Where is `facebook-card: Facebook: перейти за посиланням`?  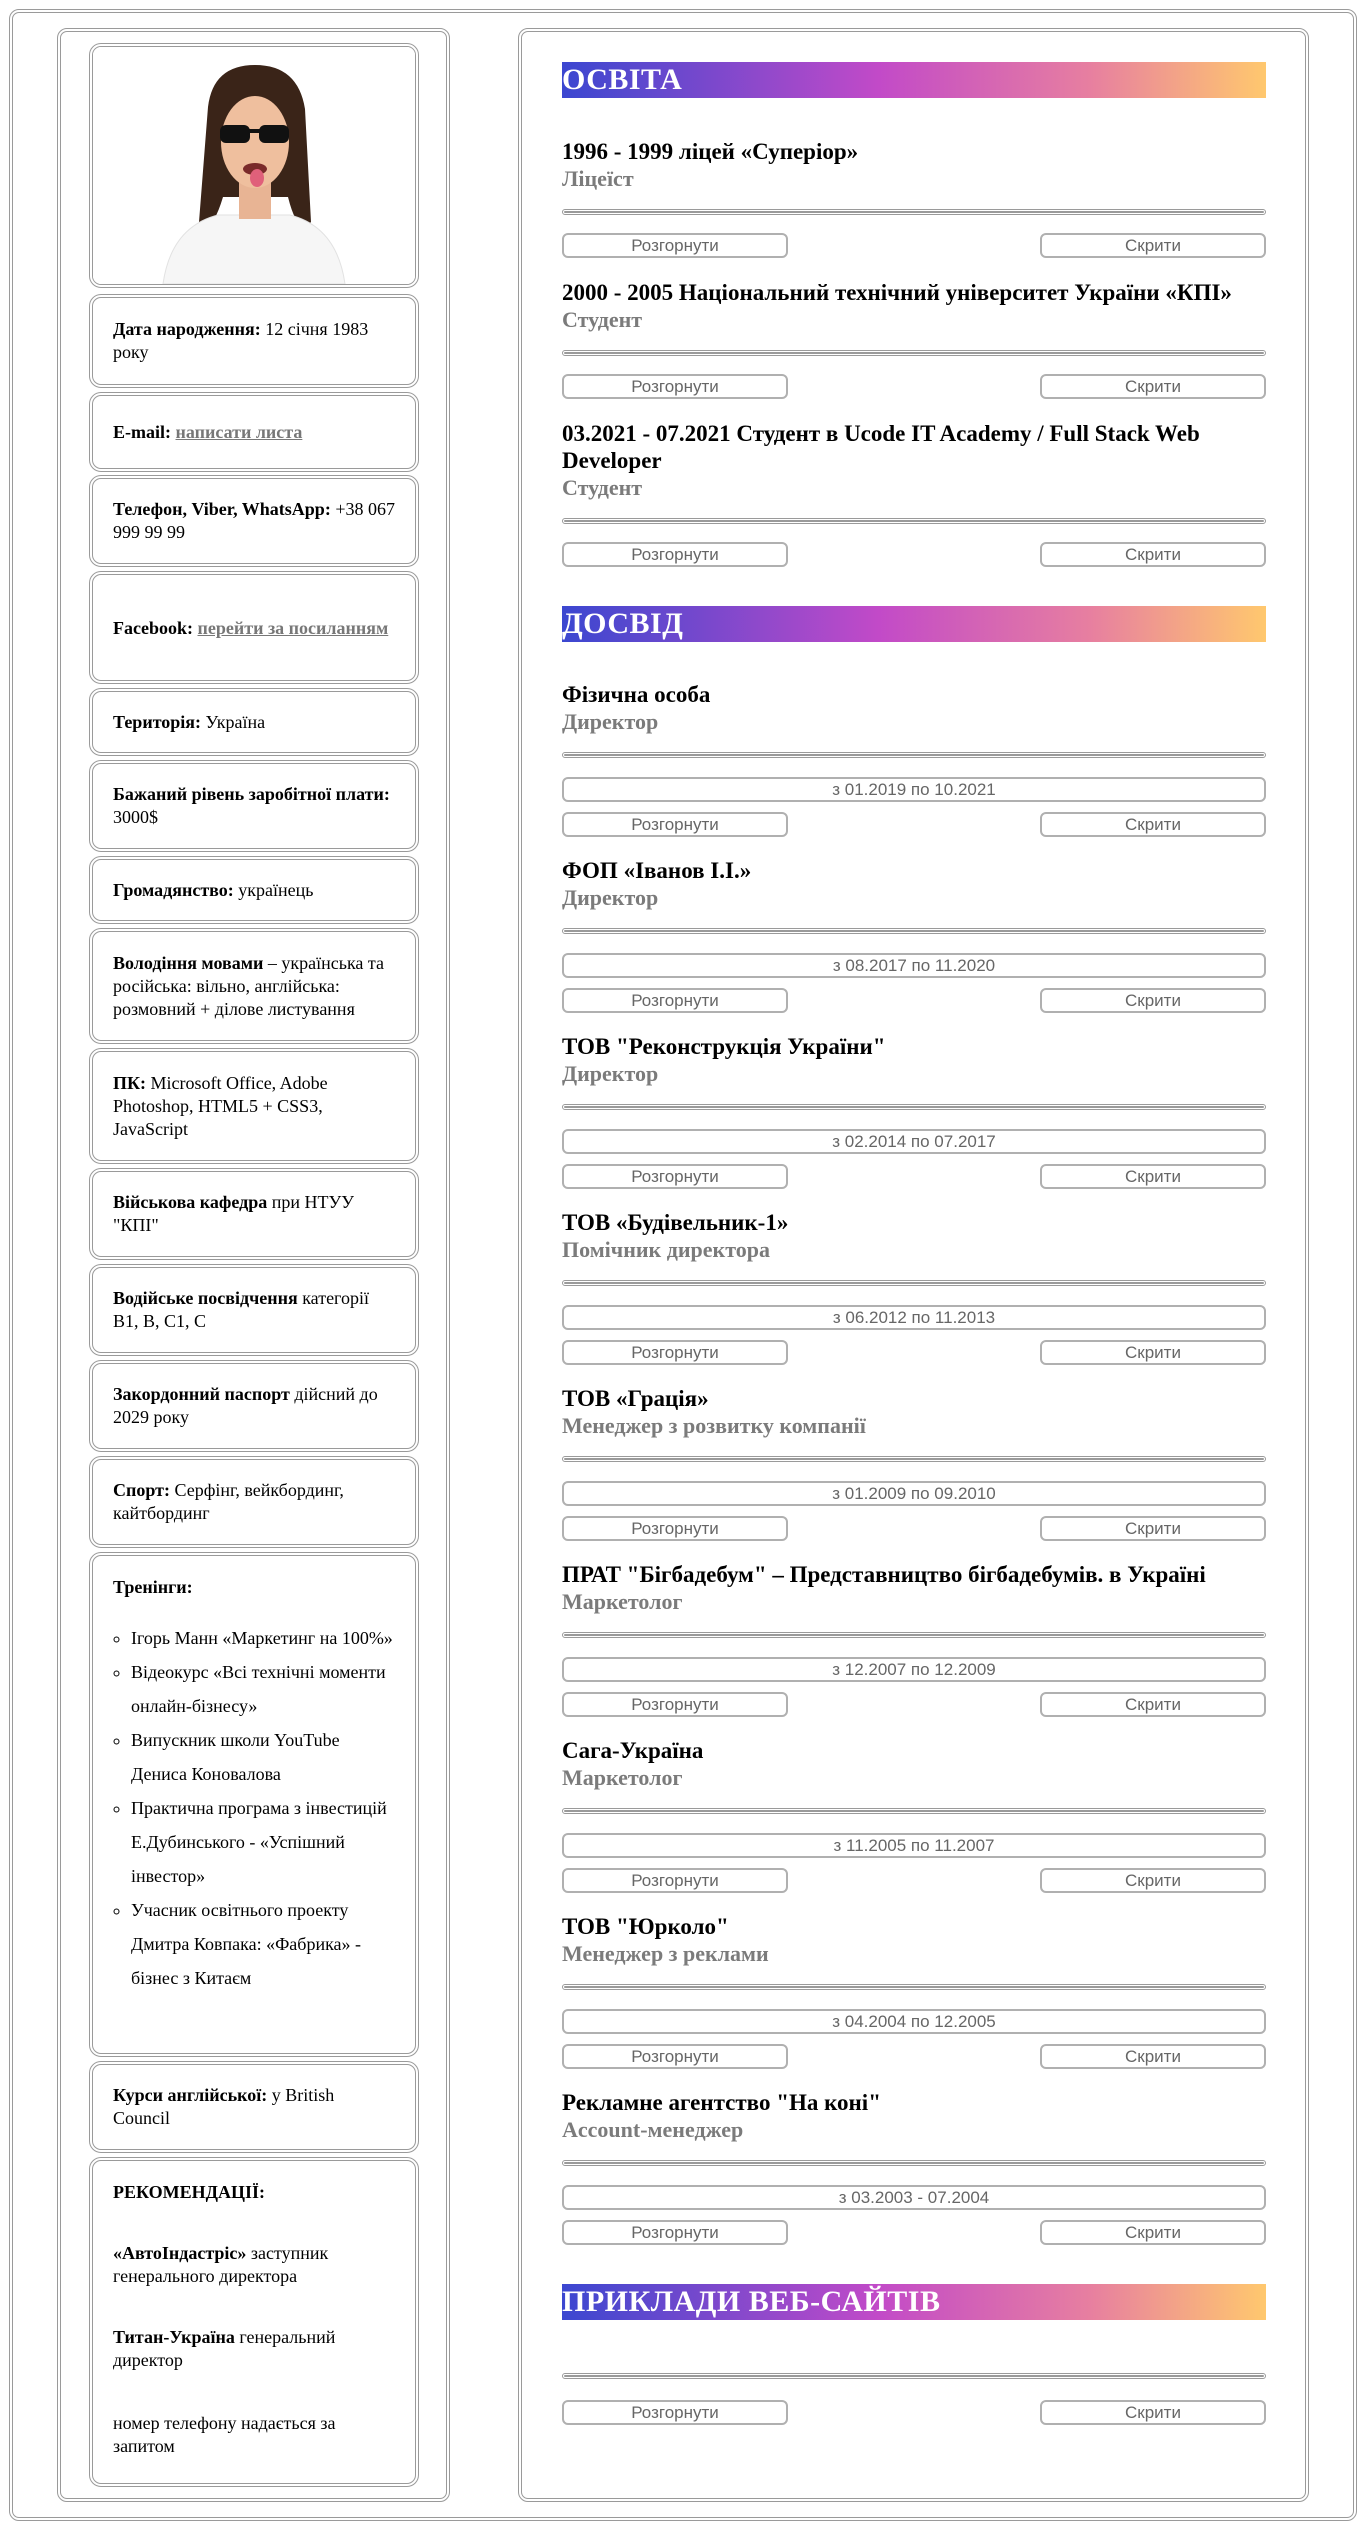
facebook-card: Facebook: перейти за посиланням is located at coordinates (254, 627).